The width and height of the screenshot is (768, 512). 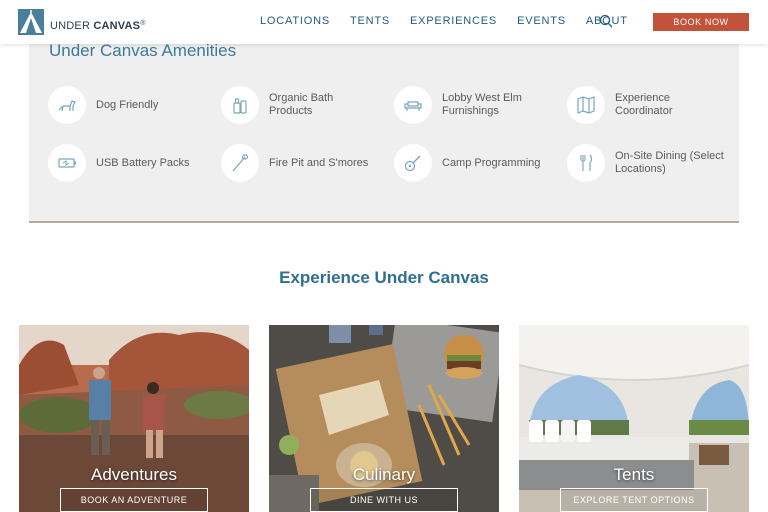 What do you see at coordinates (473, 163) in the screenshot?
I see `amenity-camp-programming: Camp Programming` at bounding box center [473, 163].